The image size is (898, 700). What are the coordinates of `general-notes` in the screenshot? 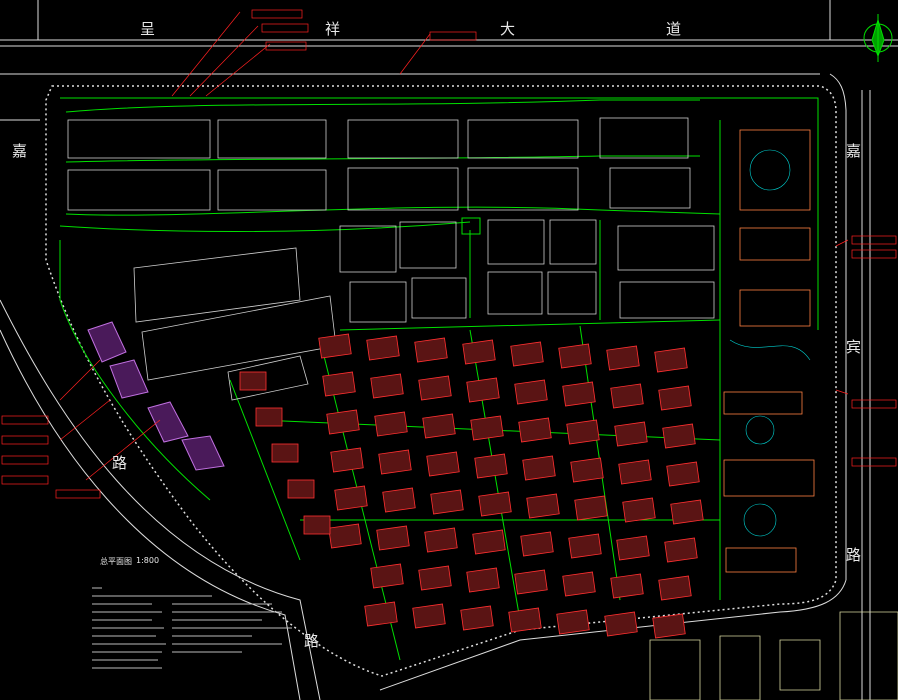 It's located at (202, 632).